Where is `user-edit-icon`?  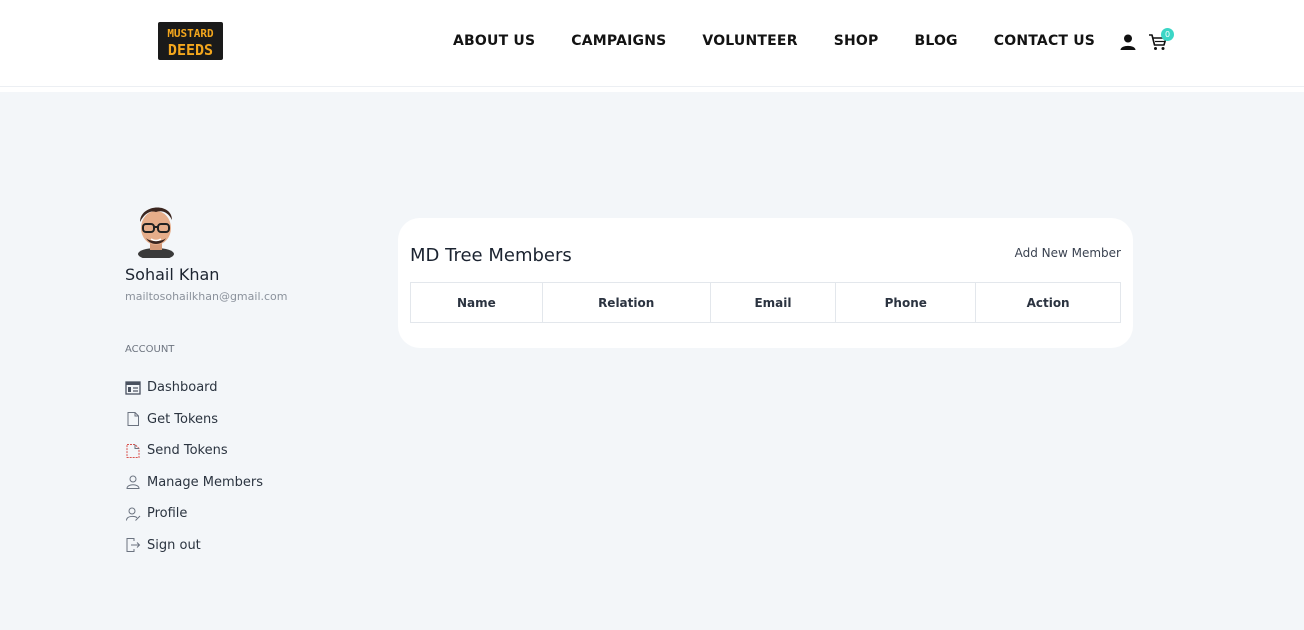
user-edit-icon is located at coordinates (133, 514).